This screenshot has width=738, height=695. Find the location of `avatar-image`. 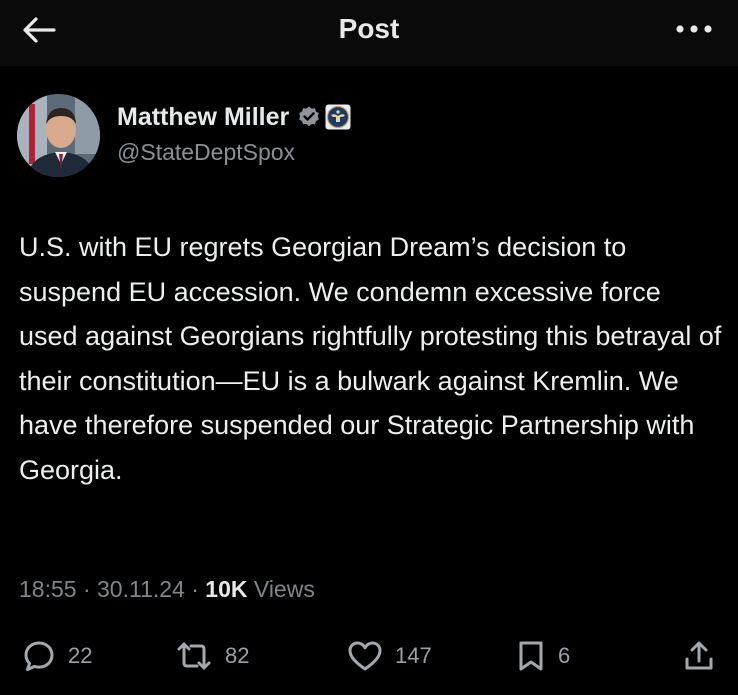

avatar-image is located at coordinates (58, 135).